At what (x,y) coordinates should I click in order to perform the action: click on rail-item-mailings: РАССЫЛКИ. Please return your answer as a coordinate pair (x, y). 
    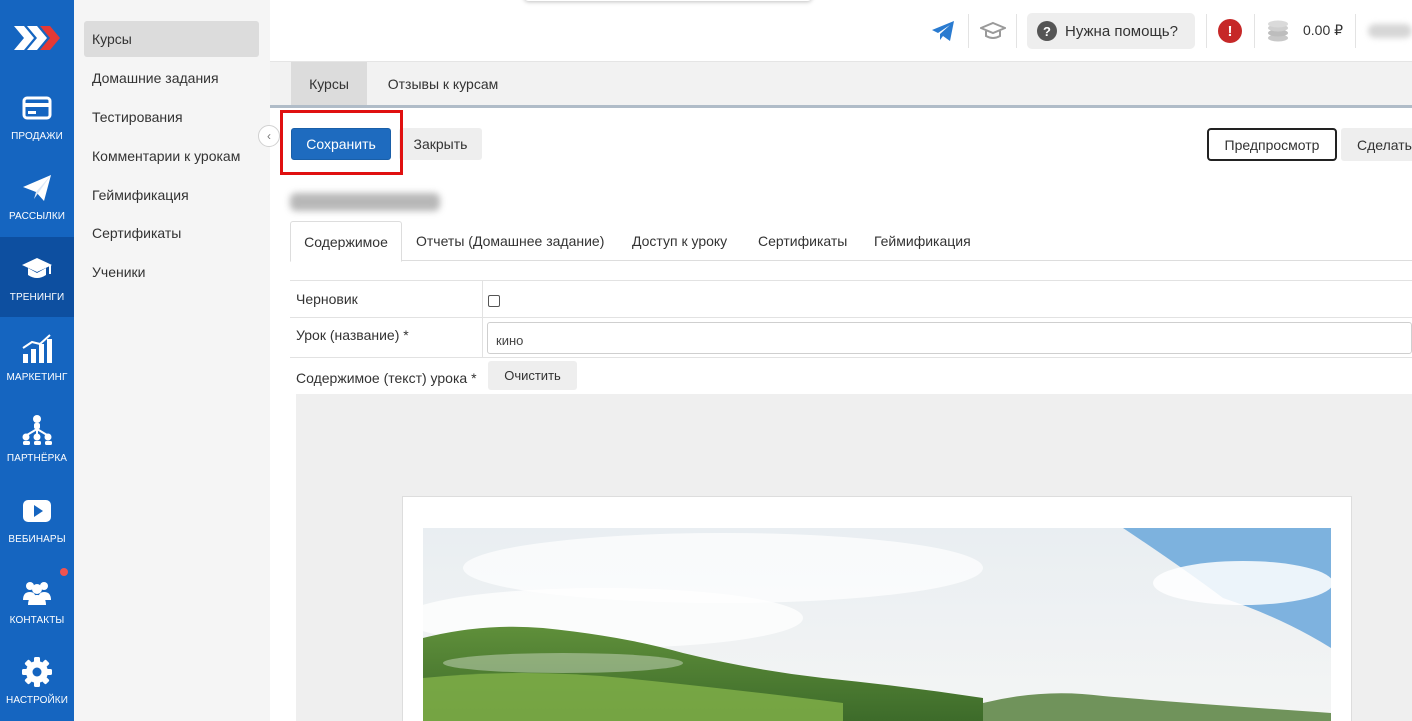
    Looking at the image, I should click on (37, 196).